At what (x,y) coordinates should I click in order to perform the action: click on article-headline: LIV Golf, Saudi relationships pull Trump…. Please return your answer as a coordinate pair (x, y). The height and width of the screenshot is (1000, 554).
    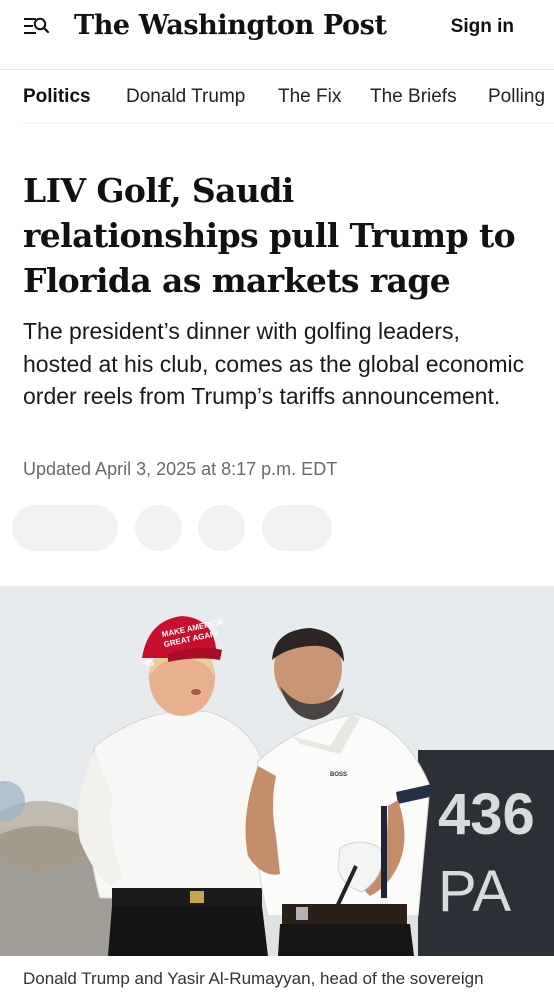
    Looking at the image, I should click on (269, 235).